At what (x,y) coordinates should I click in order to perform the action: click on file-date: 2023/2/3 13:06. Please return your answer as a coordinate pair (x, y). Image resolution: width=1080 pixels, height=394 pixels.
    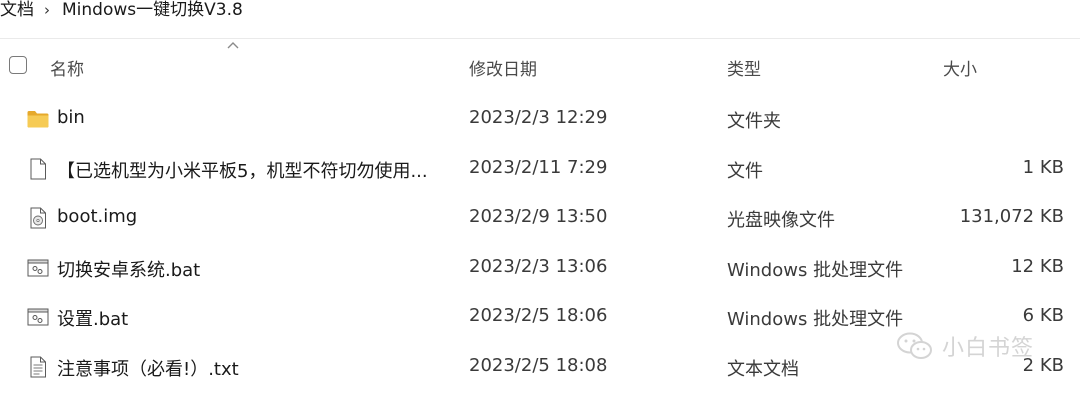
    Looking at the image, I should click on (538, 266).